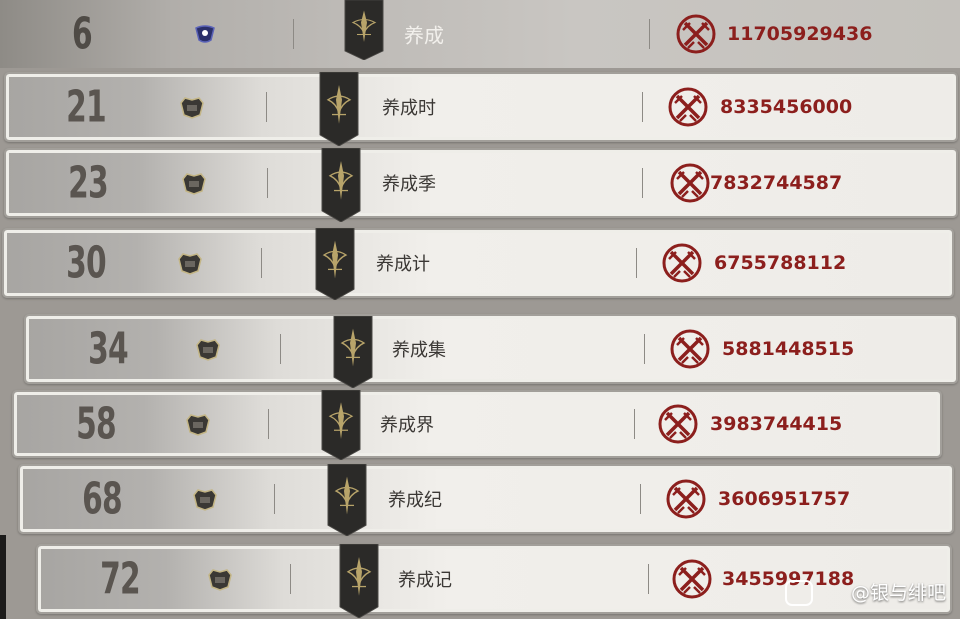 This screenshot has height=619, width=960. Describe the element at coordinates (776, 424) in the screenshot. I see `combat-power: 3983744415` at that location.